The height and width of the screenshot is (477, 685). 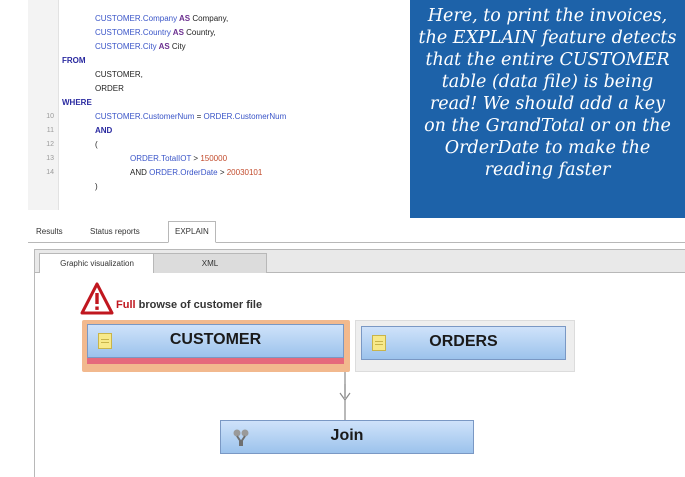 What do you see at coordinates (126, 305) in the screenshot?
I see `warning-full-label: Full` at bounding box center [126, 305].